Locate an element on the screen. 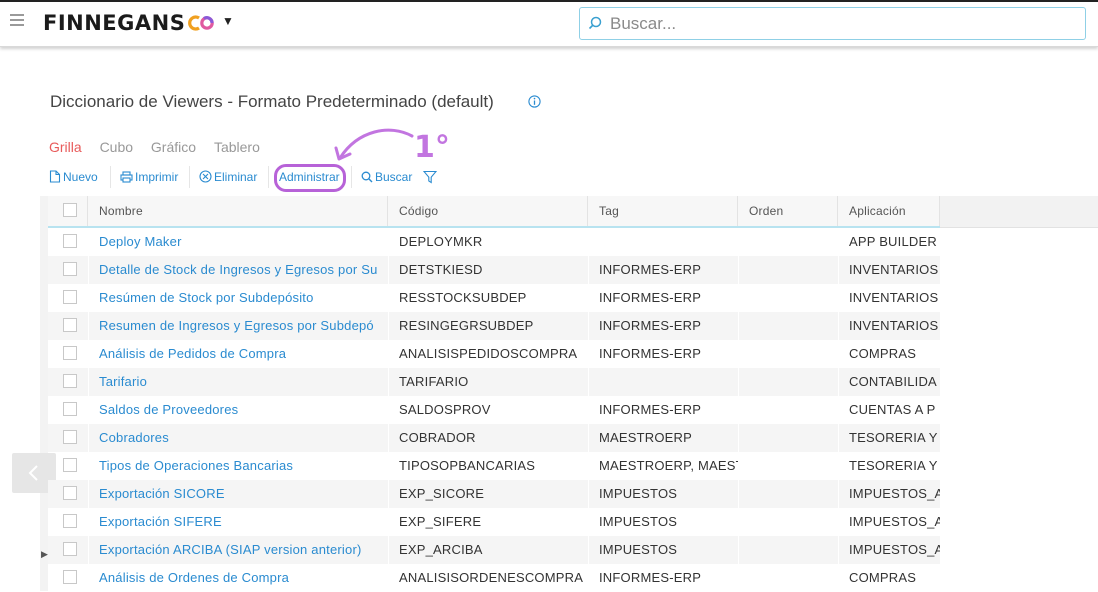 The width and height of the screenshot is (1098, 592). filter-icon is located at coordinates (430, 177).